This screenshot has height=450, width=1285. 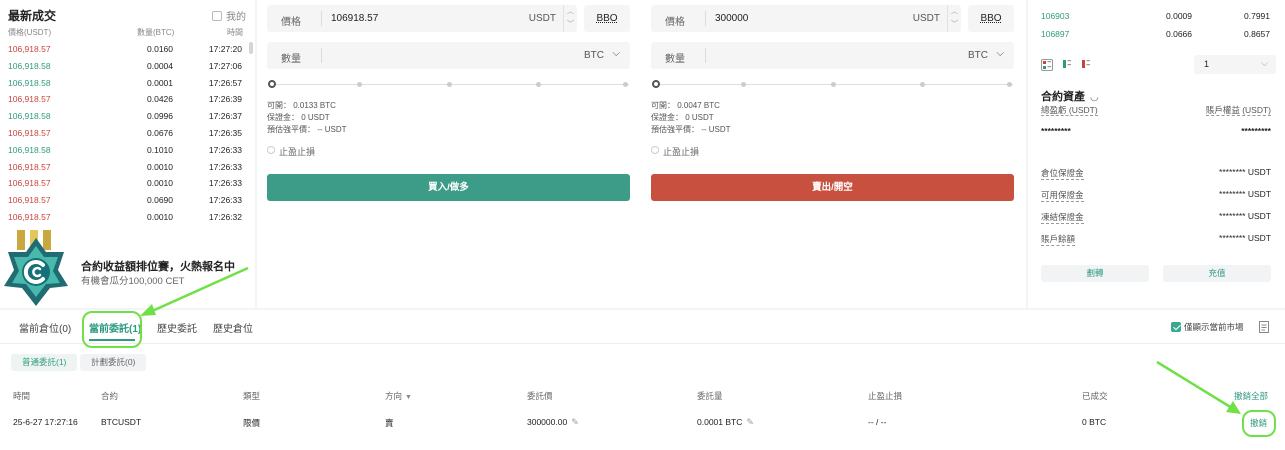 What do you see at coordinates (127, 49) in the screenshot?
I see `trade-row: 106,918.57 0.0160 17:27:20` at bounding box center [127, 49].